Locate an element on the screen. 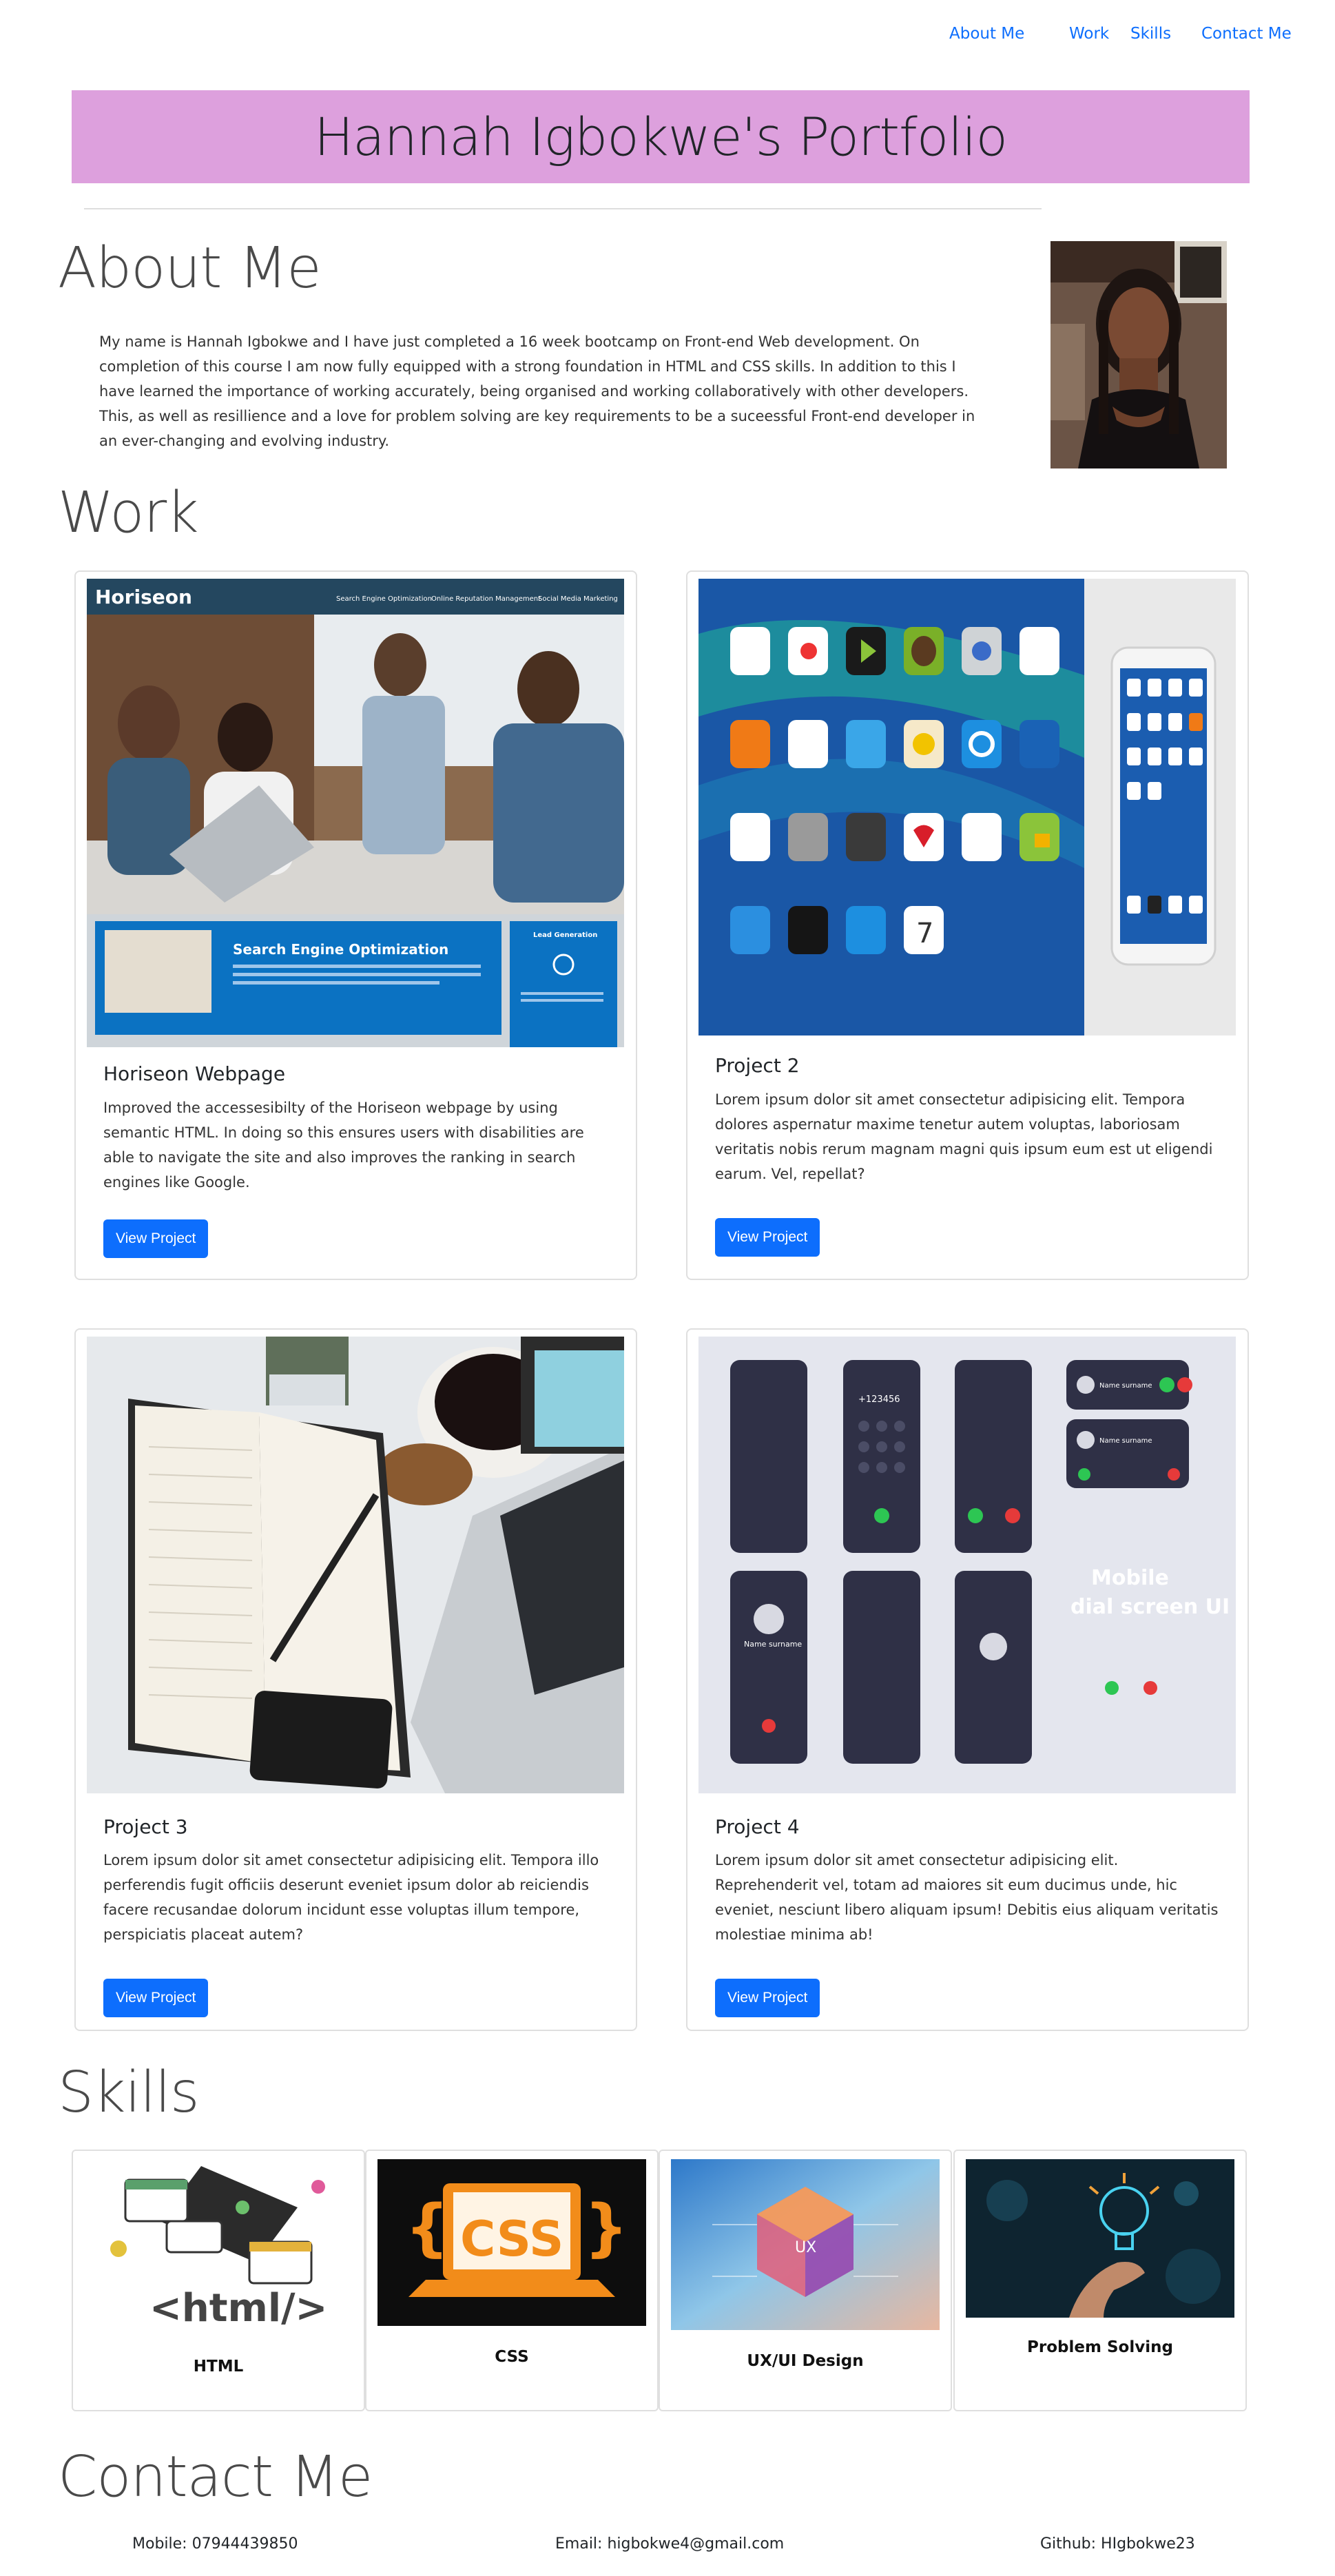  contact-email: Email: higbokwe4@gmail.com is located at coordinates (669, 2544).